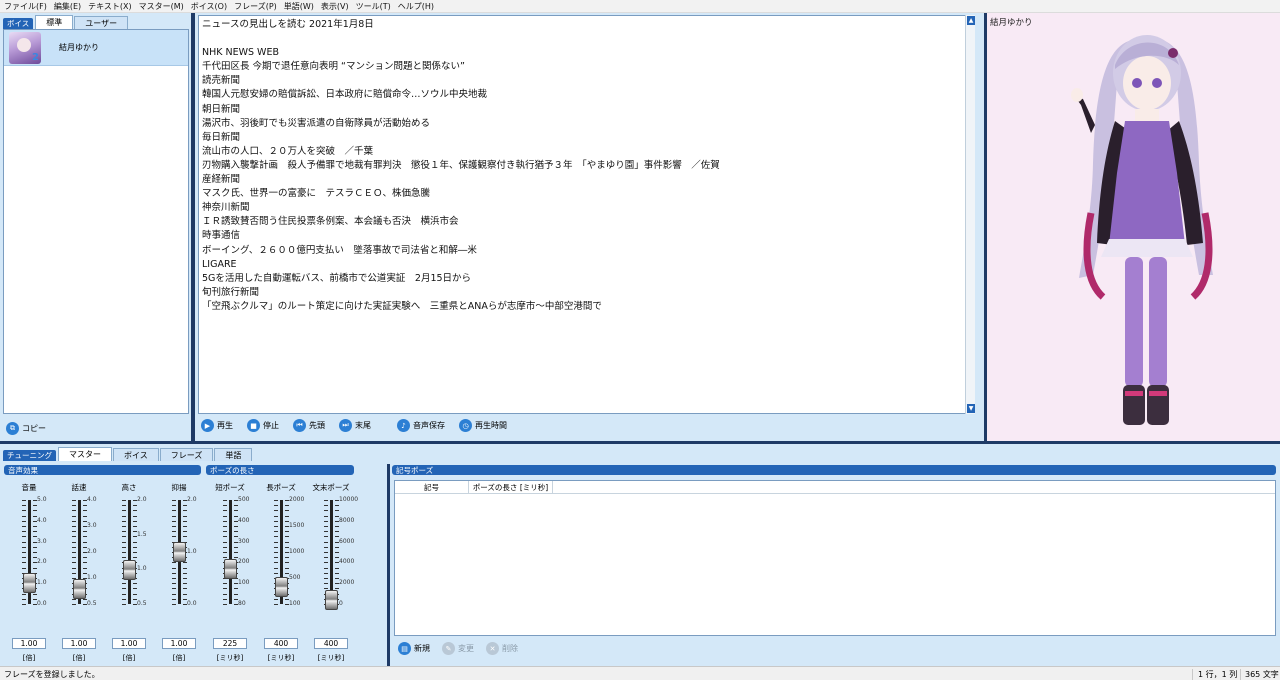  Describe the element at coordinates (432, 487) in the screenshot. I see `column-symbol: 記号` at that location.